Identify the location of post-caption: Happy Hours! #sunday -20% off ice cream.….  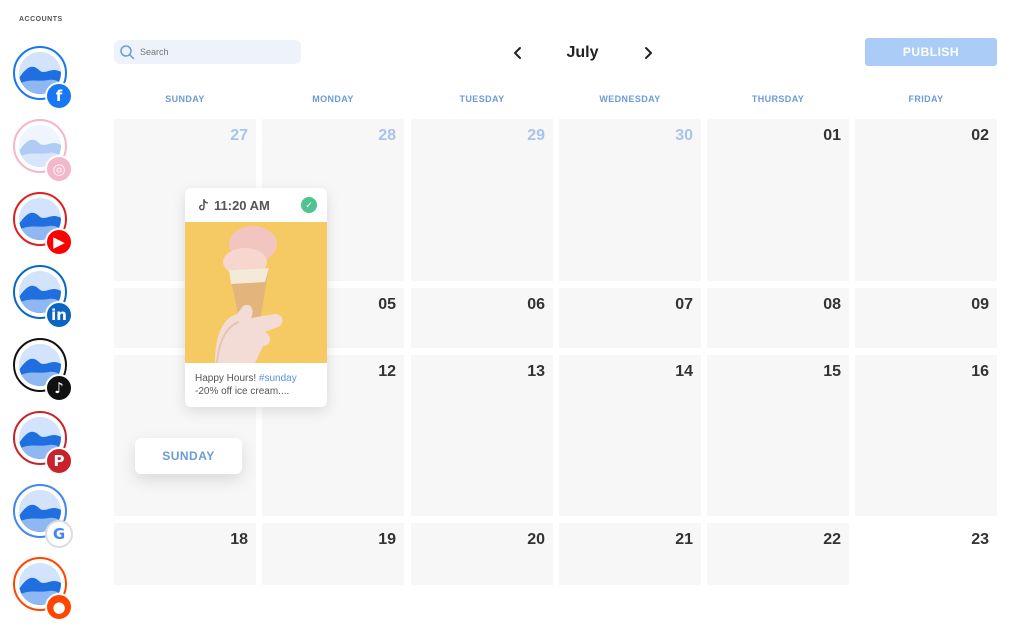
(257, 385).